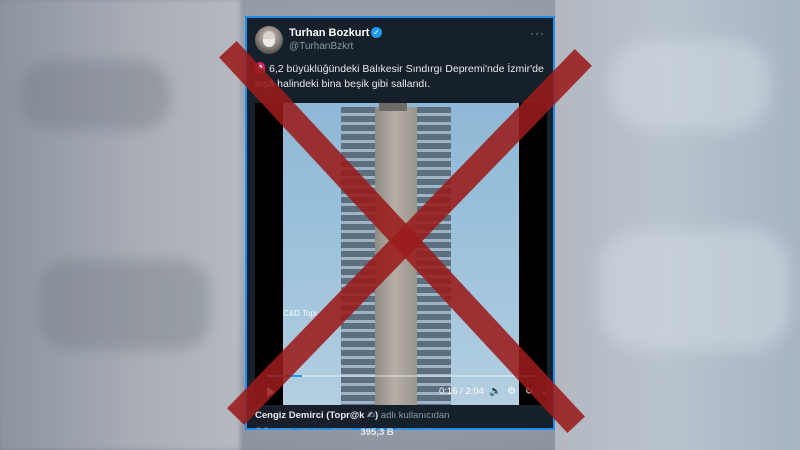 The width and height of the screenshot is (800, 450). I want to click on views-count: 395,3 B, so click(377, 432).